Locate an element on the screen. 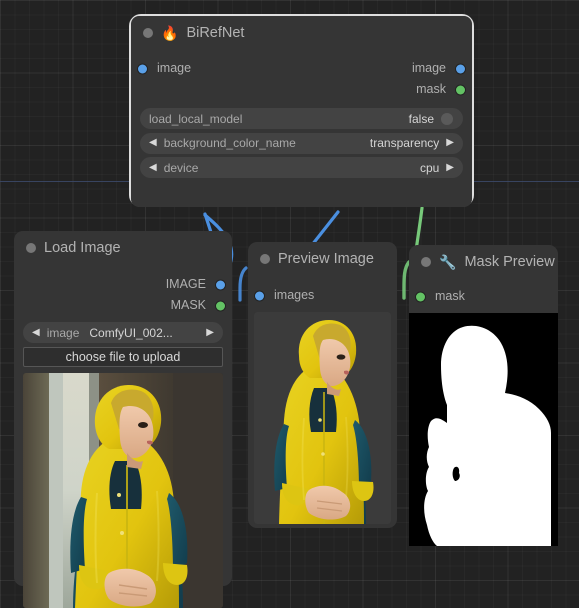 The image size is (579, 608). node-preview-image-body: images is located at coordinates (322, 402).